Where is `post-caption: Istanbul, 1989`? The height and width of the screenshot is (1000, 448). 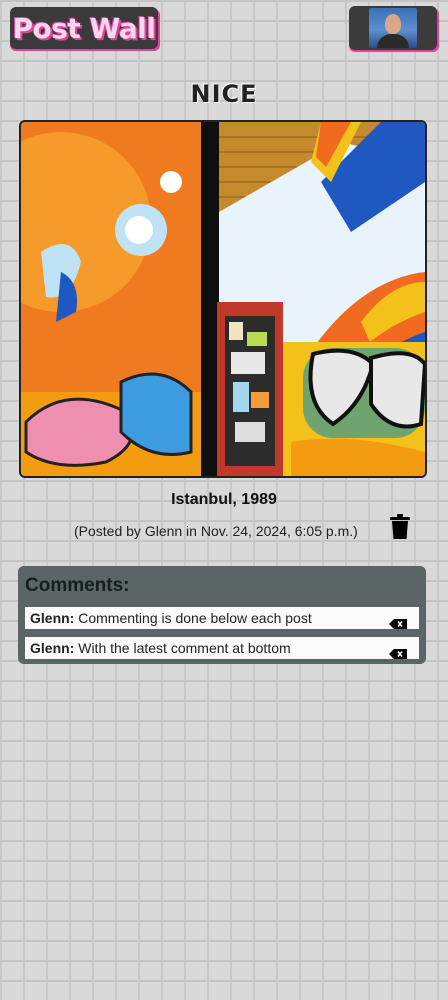
post-caption: Istanbul, 1989 is located at coordinates (224, 499).